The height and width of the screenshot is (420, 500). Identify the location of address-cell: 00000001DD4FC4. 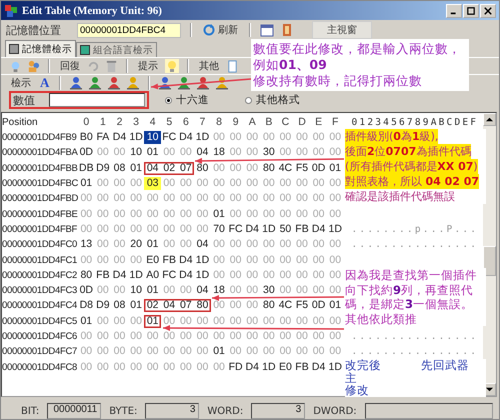
(40, 306).